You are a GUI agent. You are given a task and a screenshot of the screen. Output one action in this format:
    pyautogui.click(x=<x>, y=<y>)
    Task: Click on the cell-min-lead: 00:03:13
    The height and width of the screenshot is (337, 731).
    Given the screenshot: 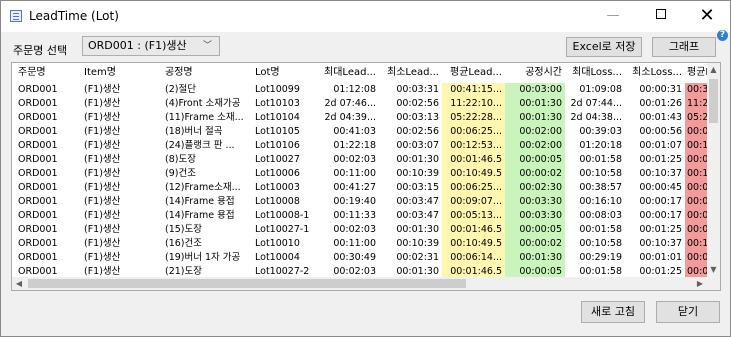 What is the action you would take?
    pyautogui.click(x=417, y=117)
    